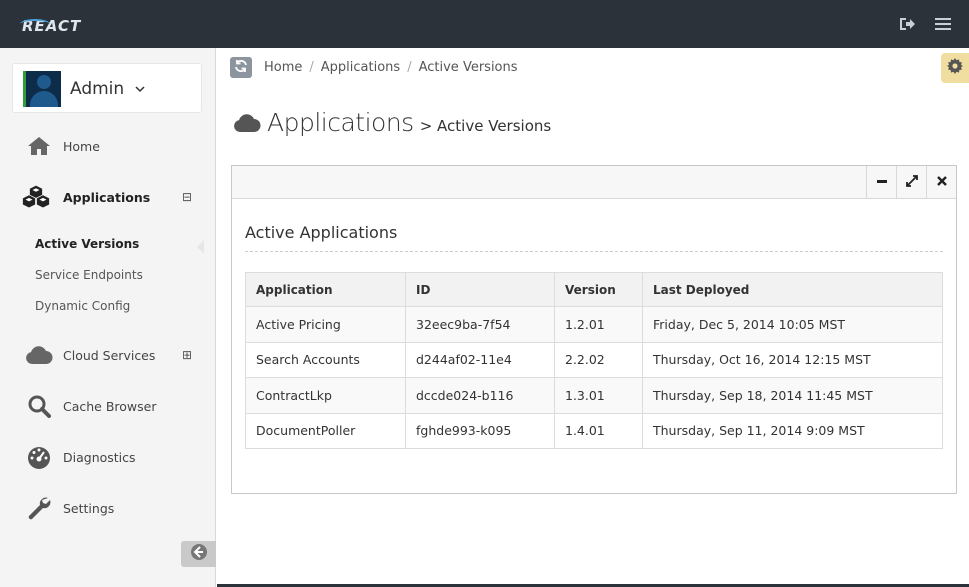 The height and width of the screenshot is (587, 969). I want to click on cell-application: Search Accounts, so click(325, 359).